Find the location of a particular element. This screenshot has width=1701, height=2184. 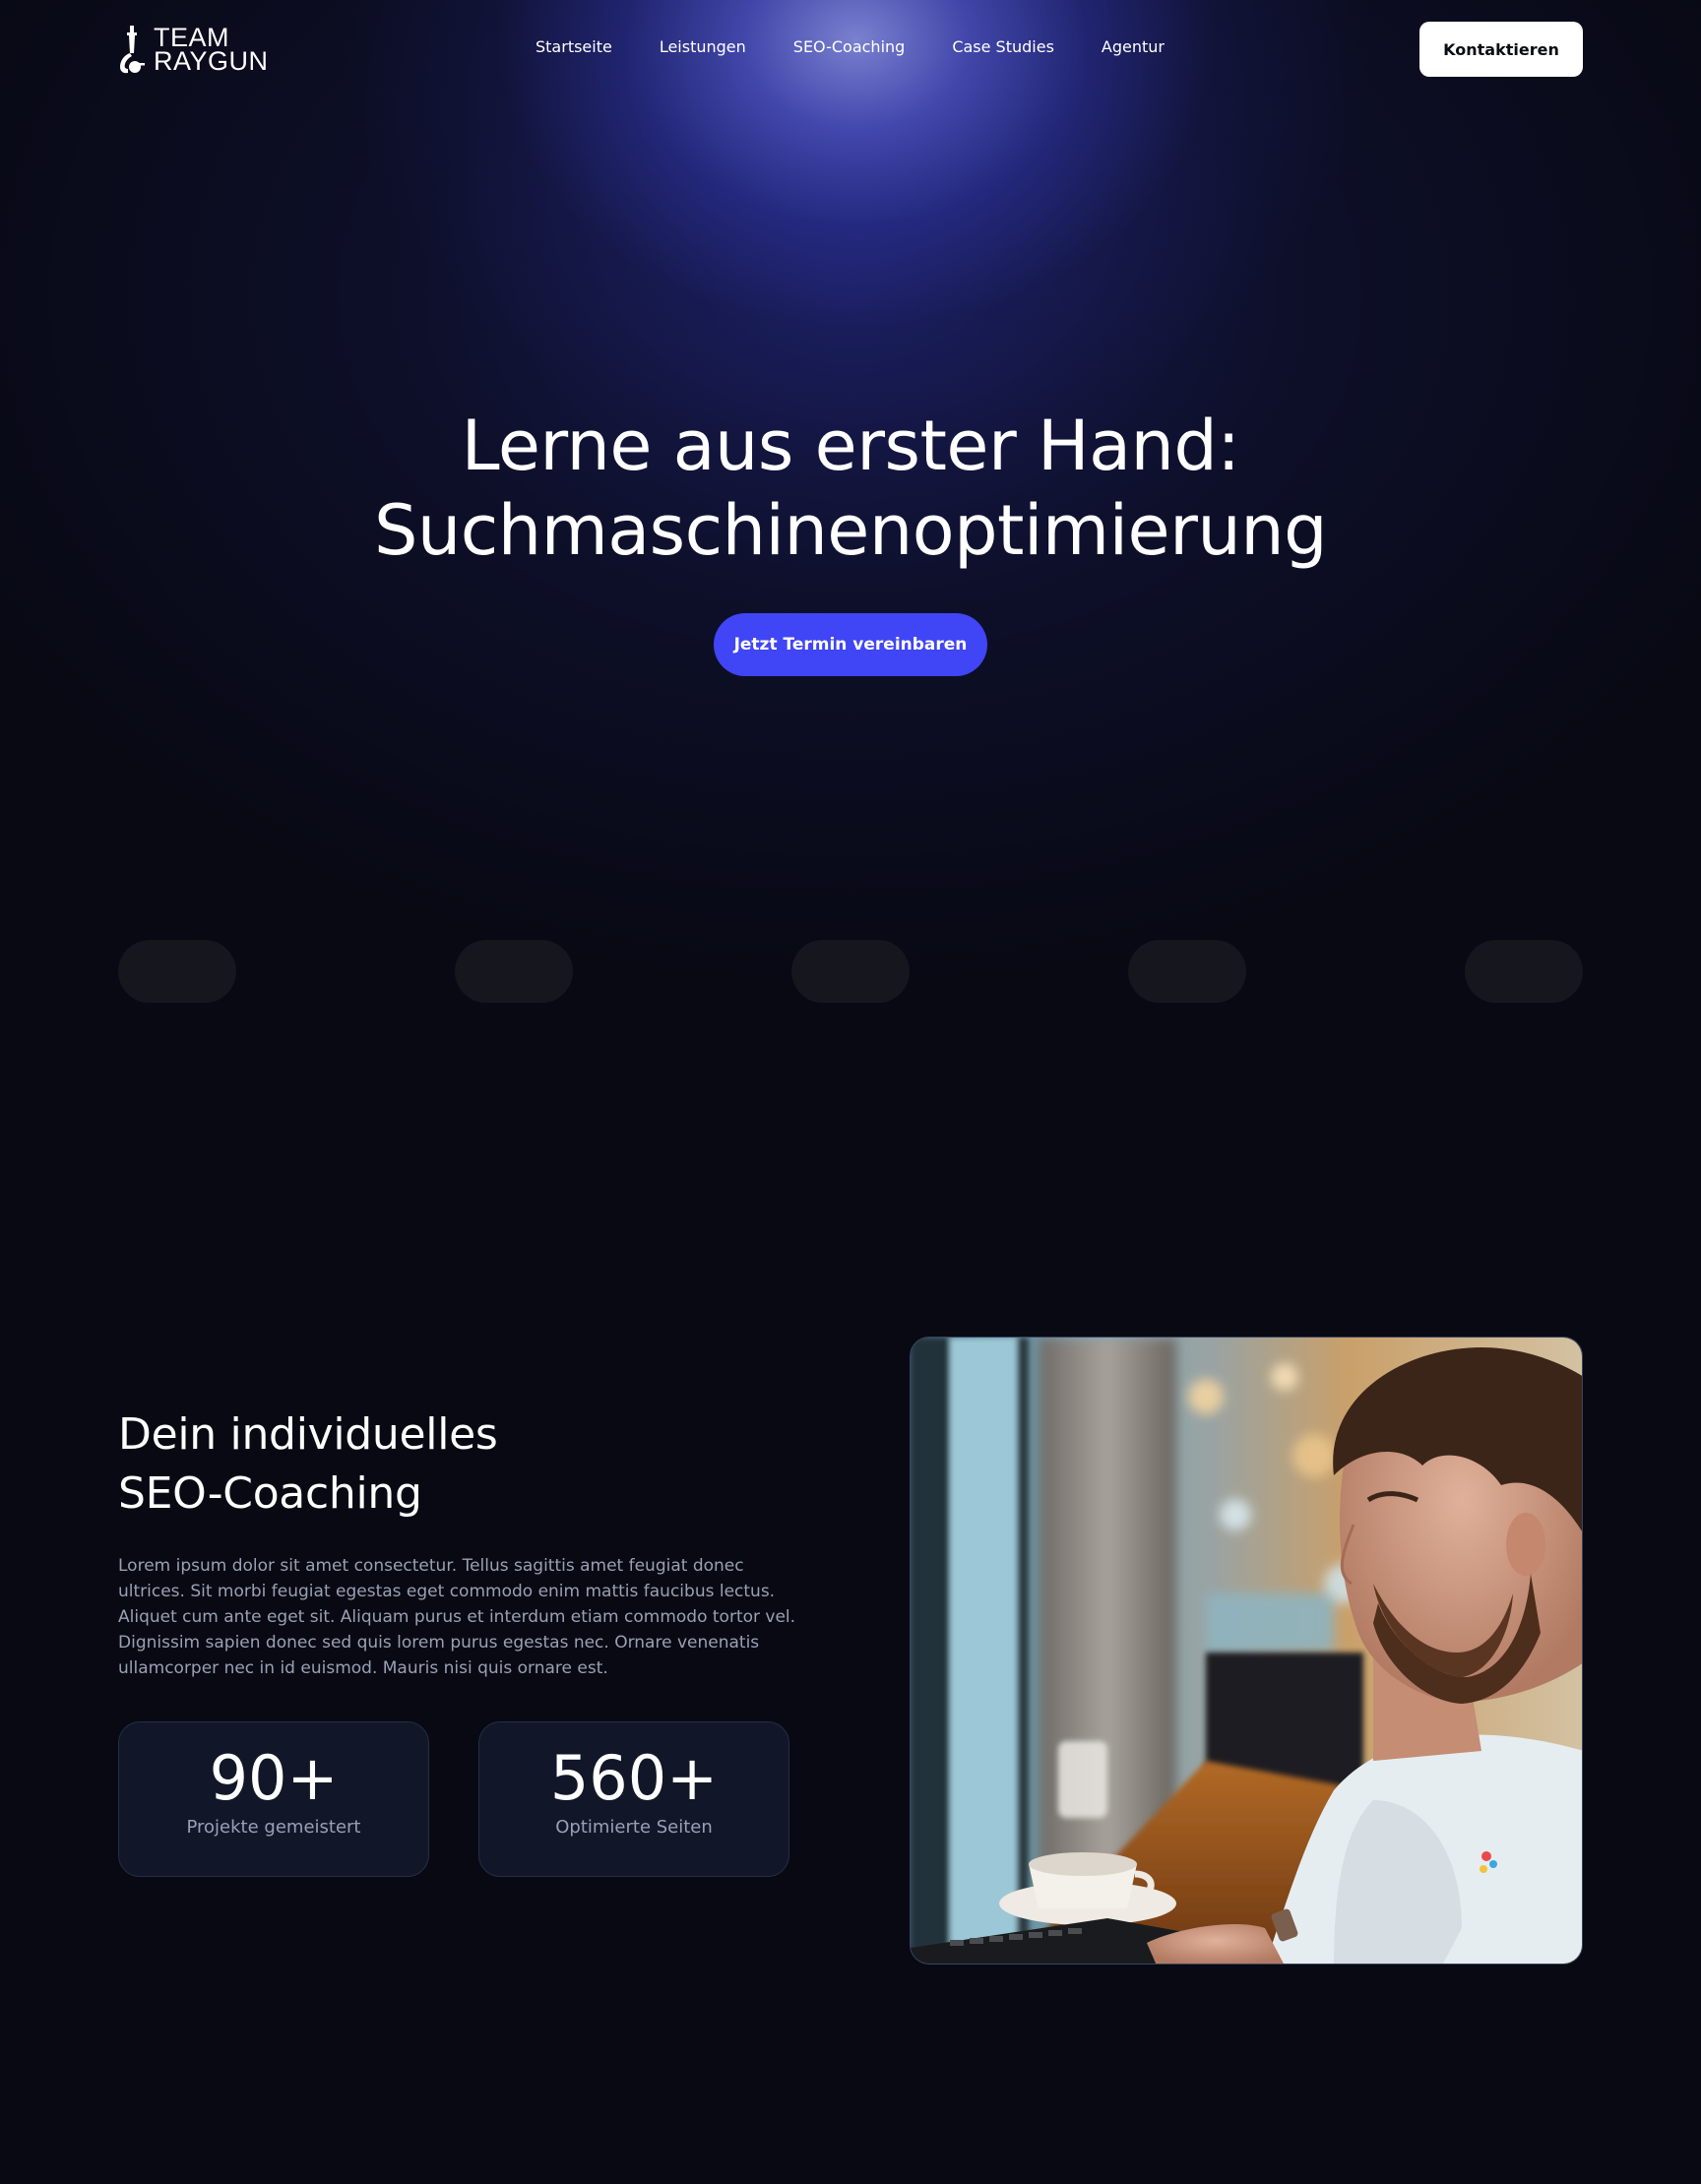

man-working-on-laptop-image is located at coordinates (1246, 1651).